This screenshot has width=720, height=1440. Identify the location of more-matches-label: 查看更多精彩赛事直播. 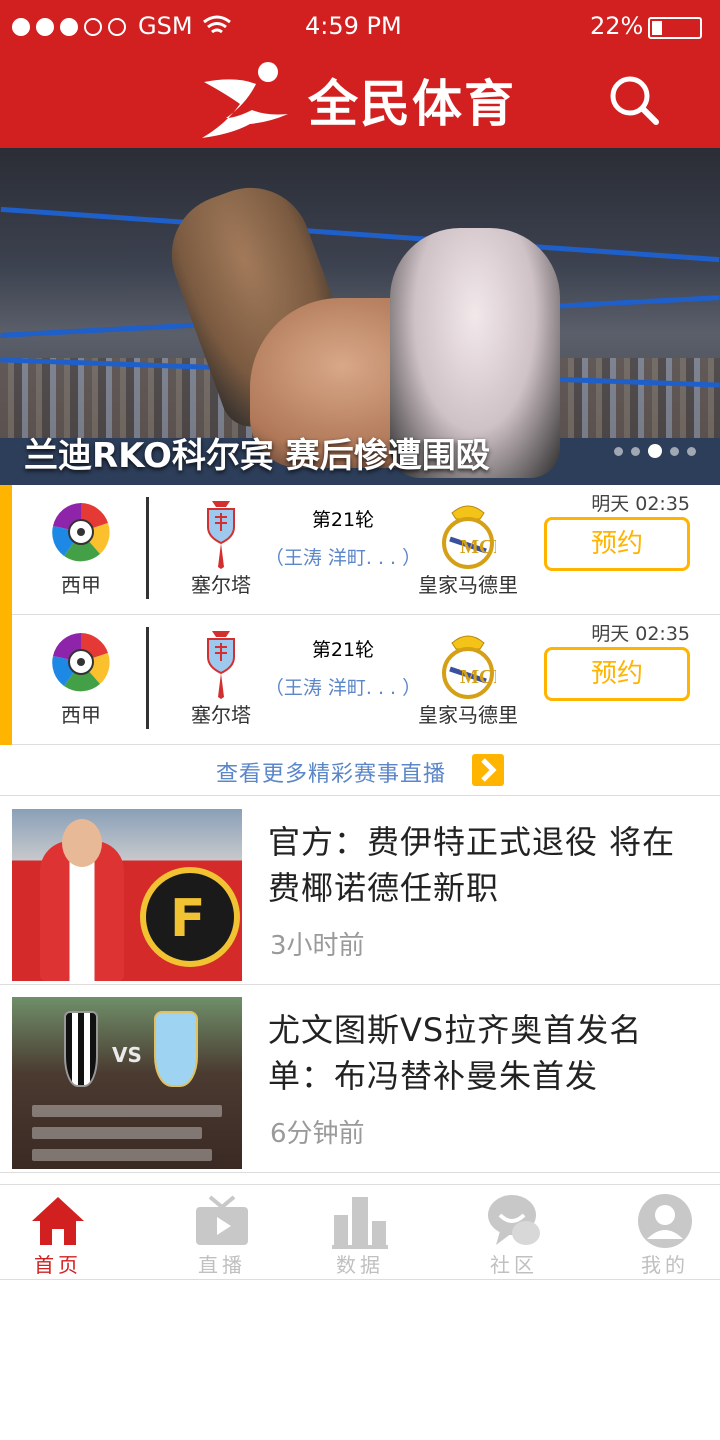
(331, 772).